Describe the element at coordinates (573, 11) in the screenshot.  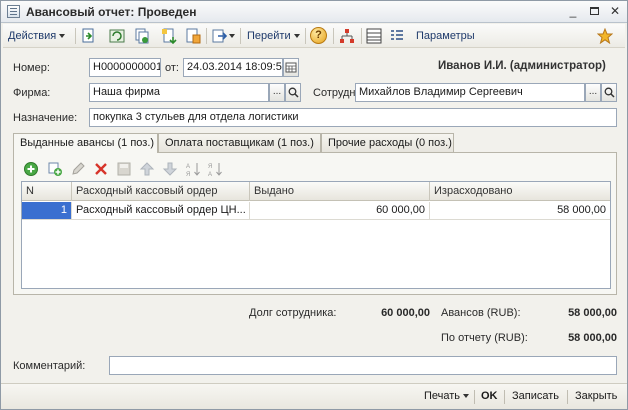
I see `minimize-button: _` at that location.